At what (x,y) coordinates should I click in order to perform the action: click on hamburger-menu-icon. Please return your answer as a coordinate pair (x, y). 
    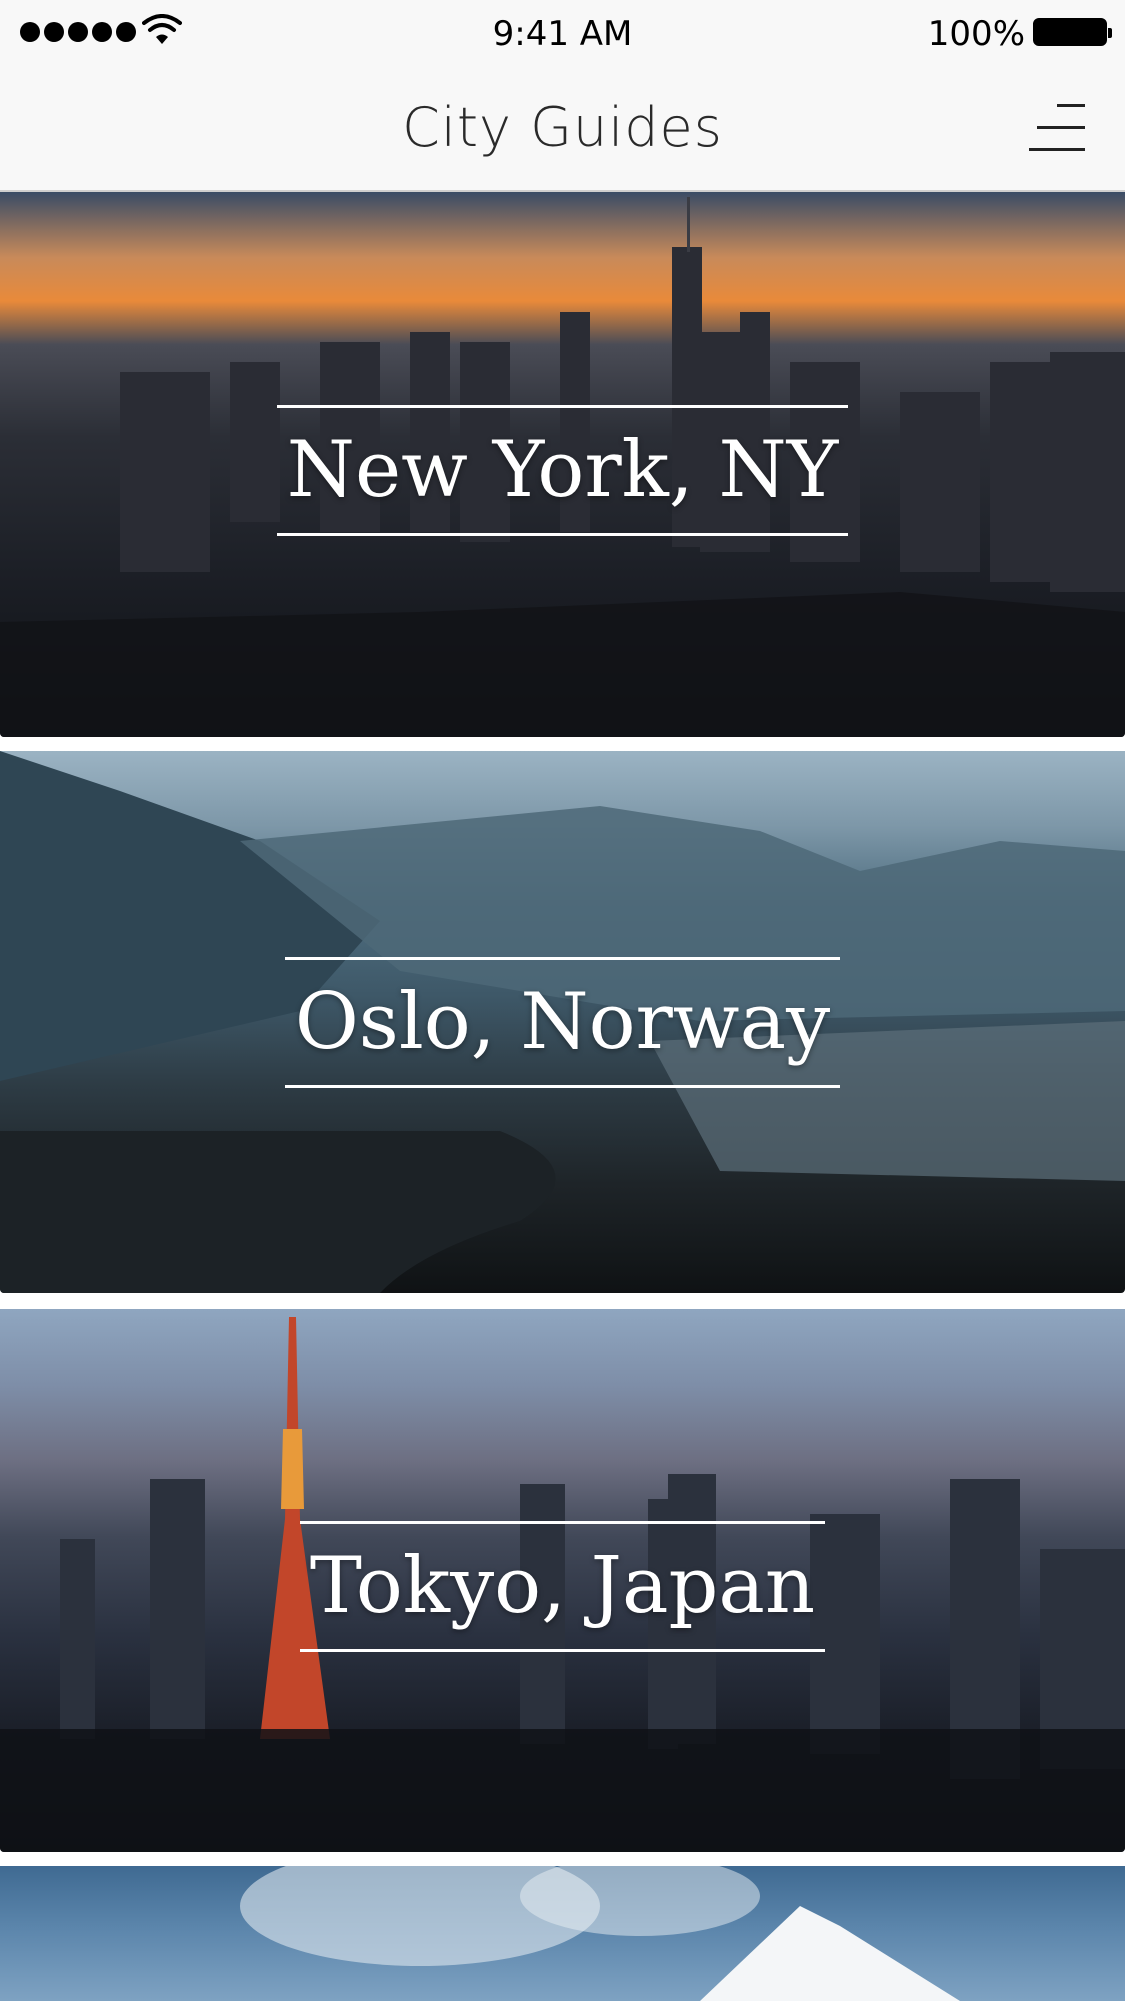
    Looking at the image, I should click on (1055, 128).